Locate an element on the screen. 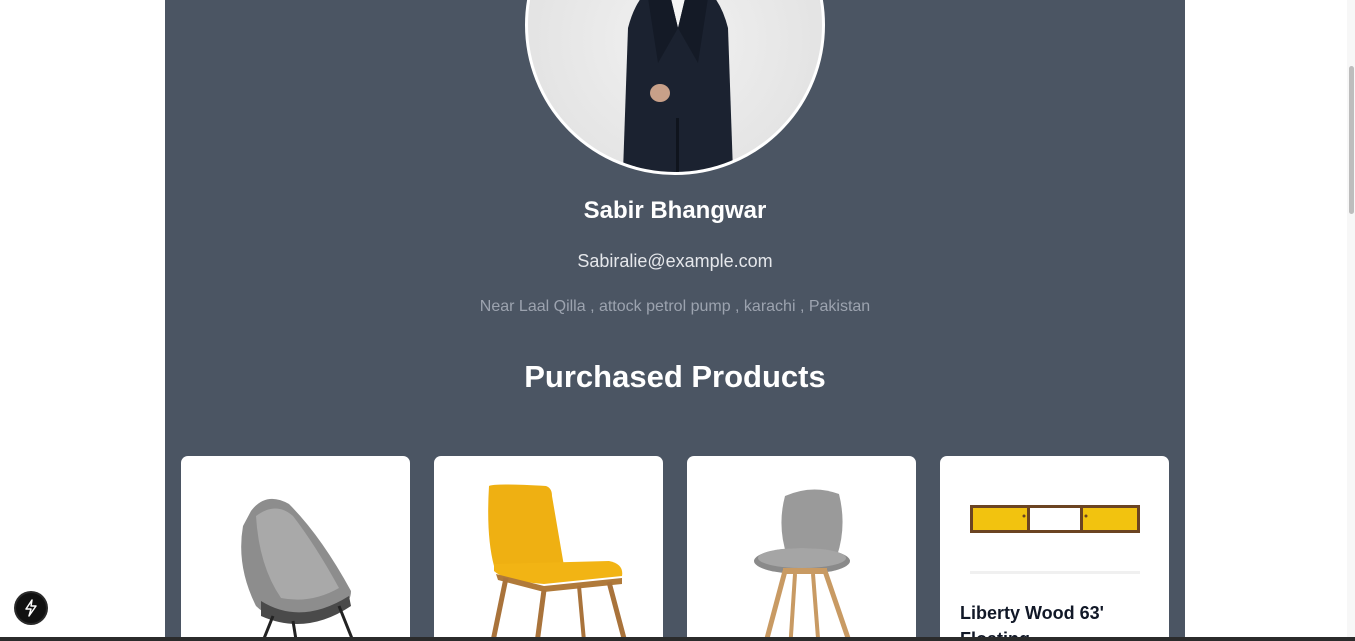  profile-email: Sabiralie@example.com is located at coordinates (675, 261).